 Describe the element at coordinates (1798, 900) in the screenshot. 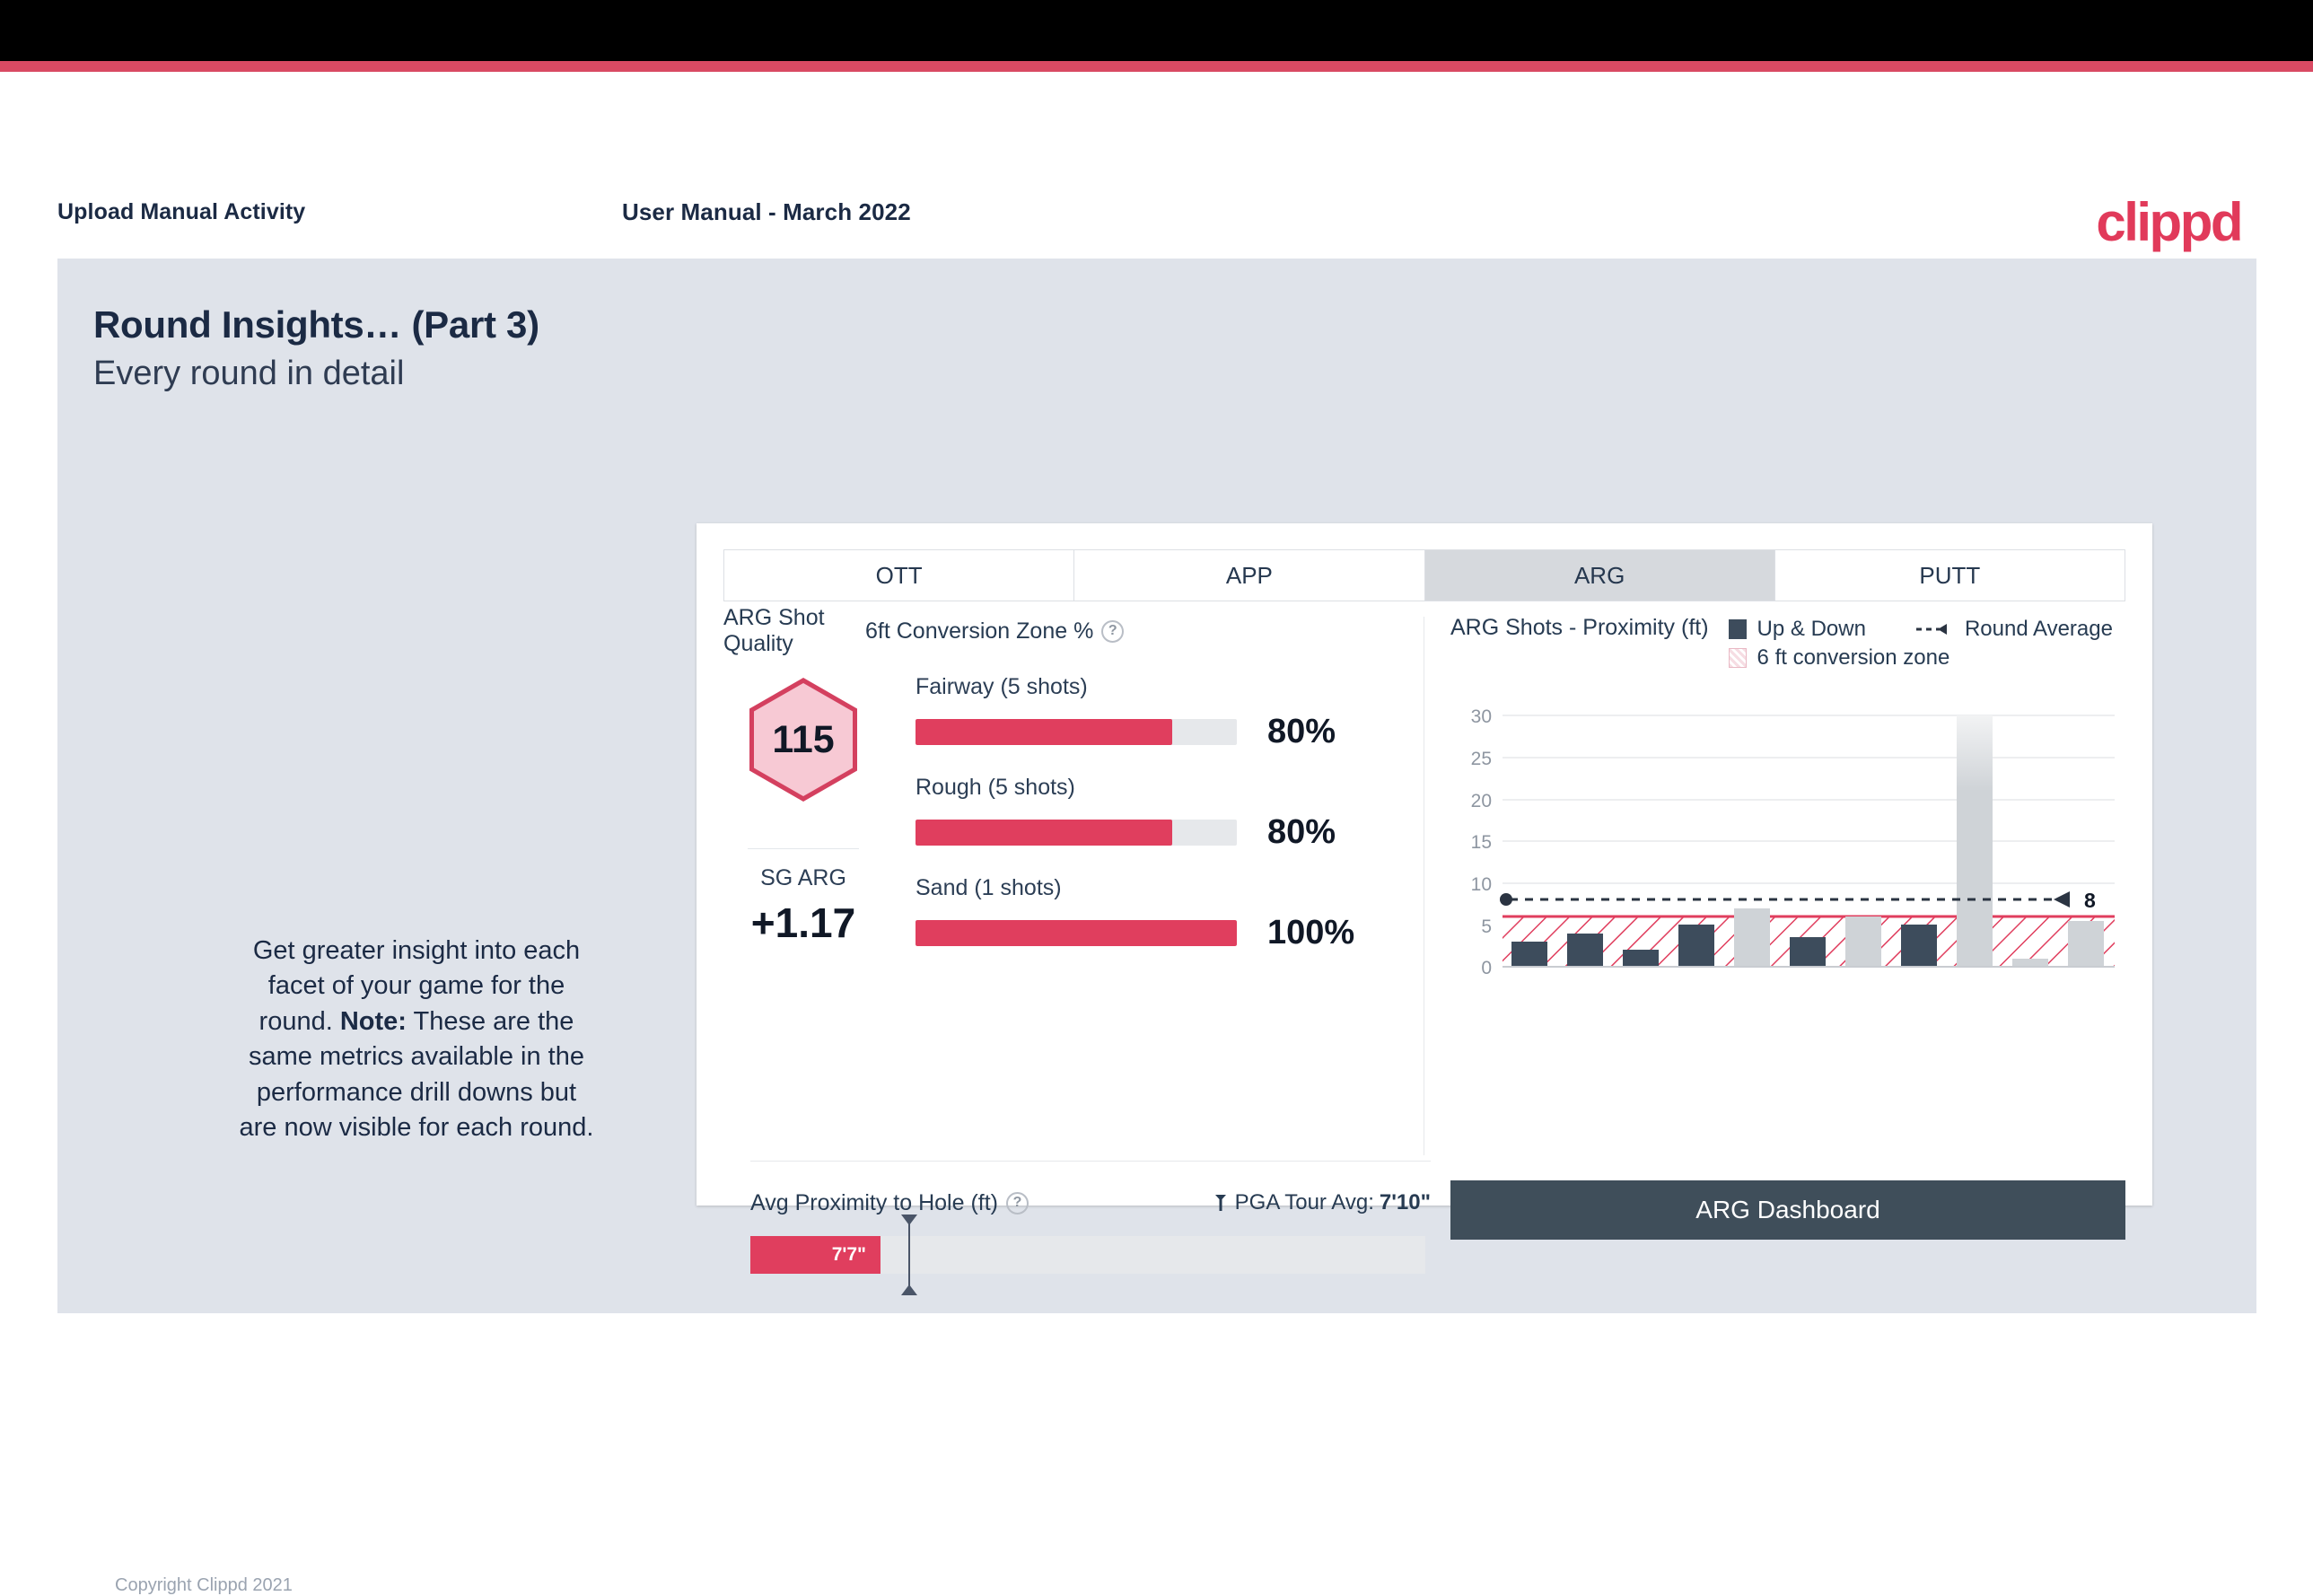

I see `round-average-line: 8` at that location.